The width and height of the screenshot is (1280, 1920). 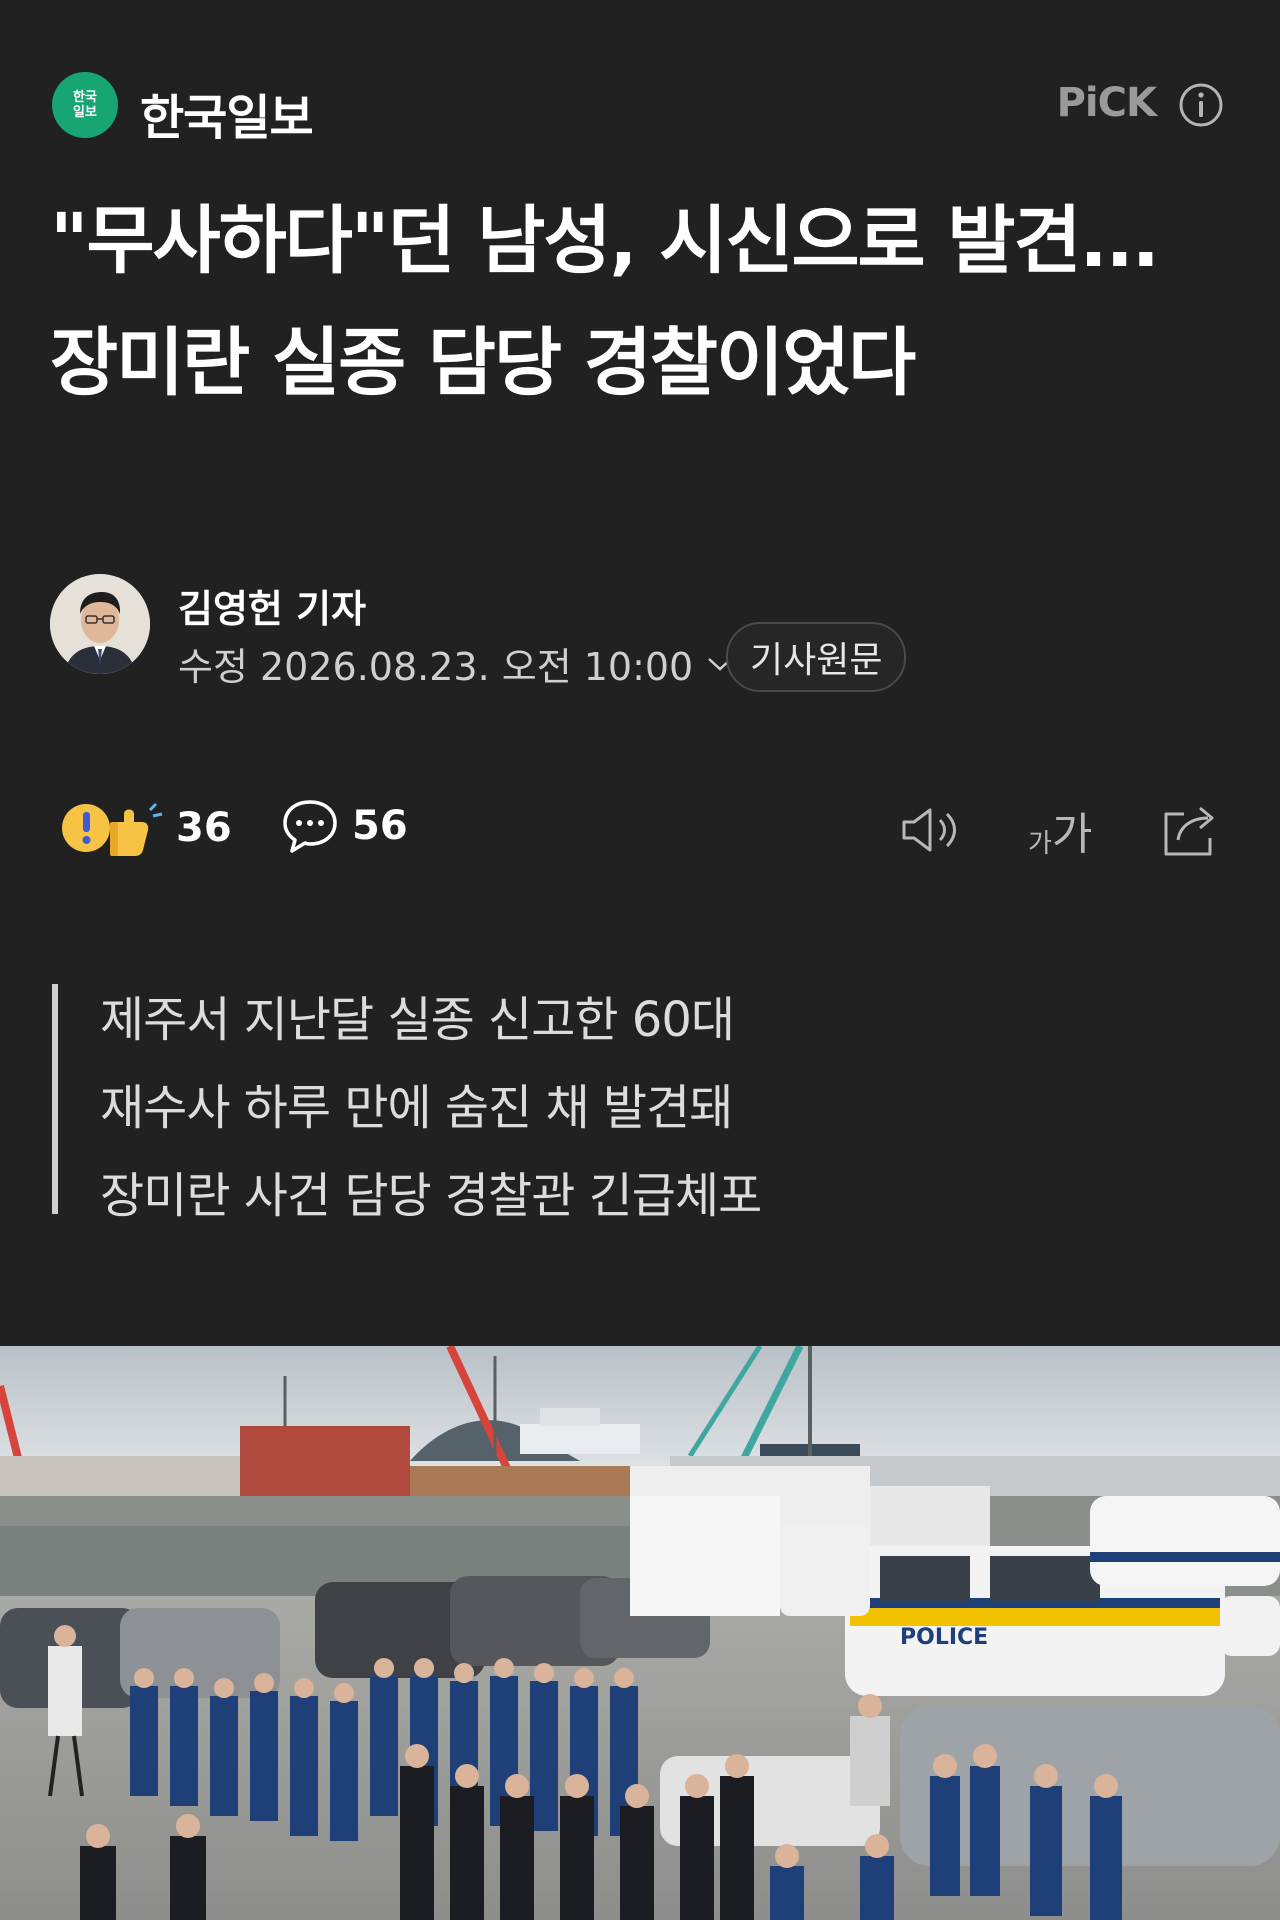 I want to click on reaction-button: 36, so click(x=146, y=828).